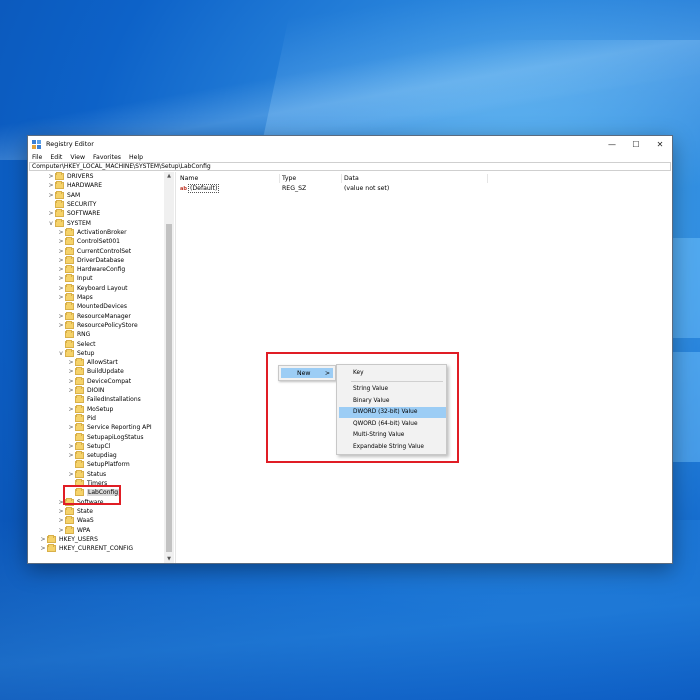 The width and height of the screenshot is (700, 700). Describe the element at coordinates (77, 157) in the screenshot. I see `menu-view: View` at that location.